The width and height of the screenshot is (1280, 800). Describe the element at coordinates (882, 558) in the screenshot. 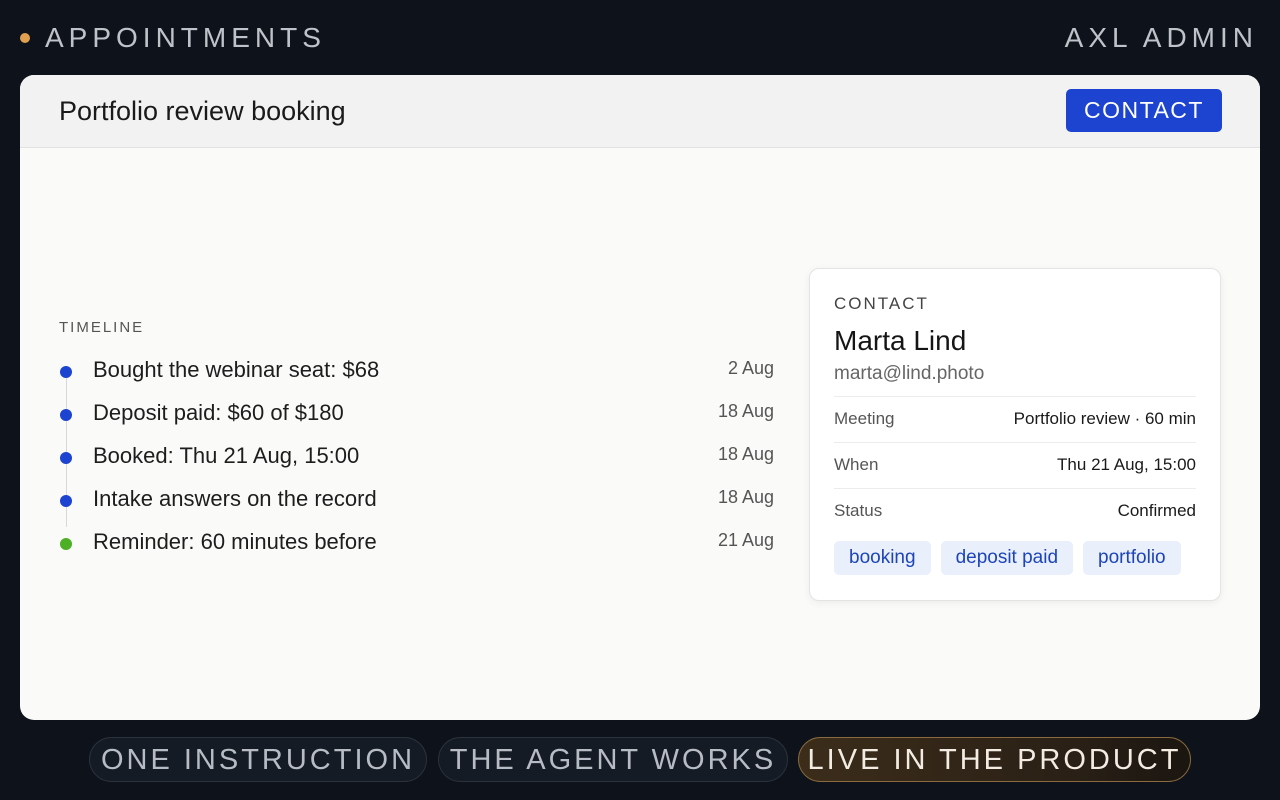

I see `tag-booking: booking` at that location.